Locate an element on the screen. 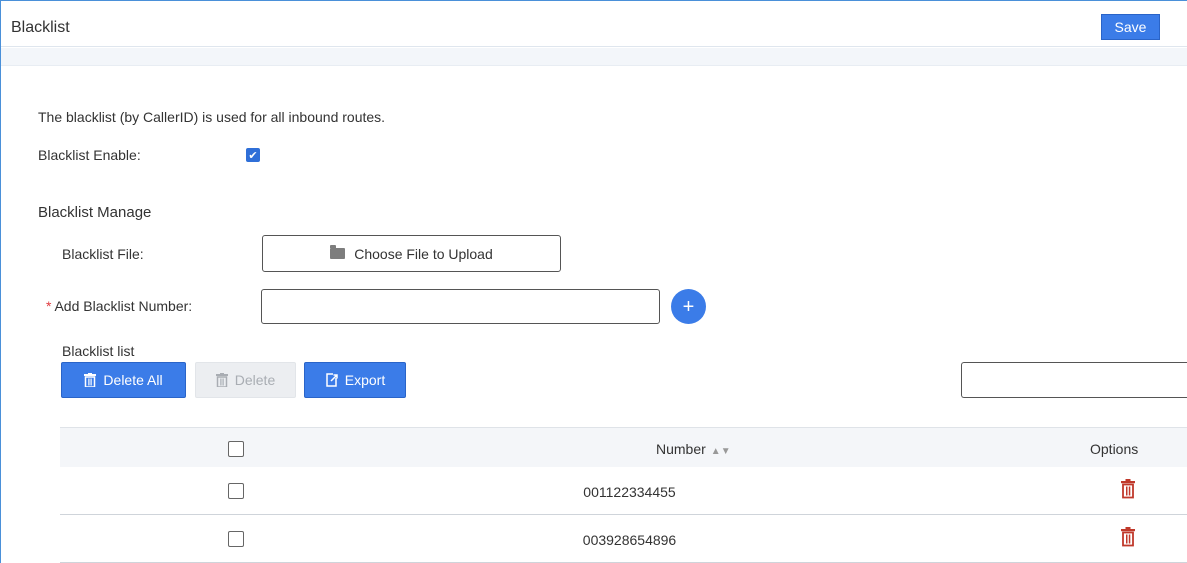 Image resolution: width=1187 pixels, height=563 pixels. export-button: Export is located at coordinates (355, 380).